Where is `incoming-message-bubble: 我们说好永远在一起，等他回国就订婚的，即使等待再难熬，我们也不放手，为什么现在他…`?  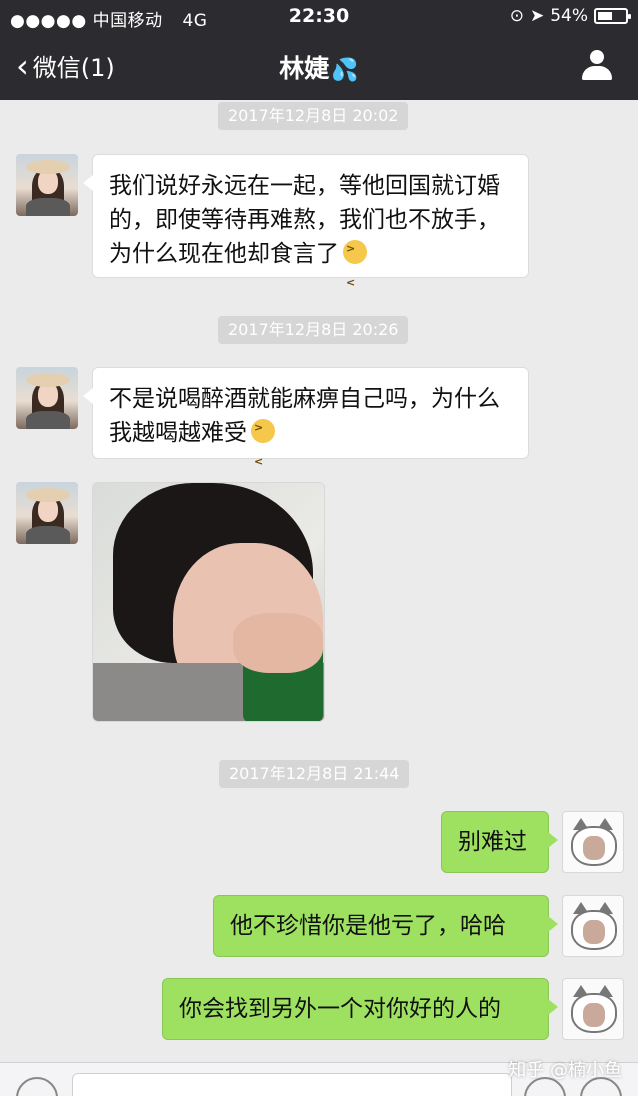
incoming-message-bubble: 我们说好永远在一起，等他回国就订婚的，即使等待再难熬，我们也不放手，为什么现在他… is located at coordinates (306, 227).